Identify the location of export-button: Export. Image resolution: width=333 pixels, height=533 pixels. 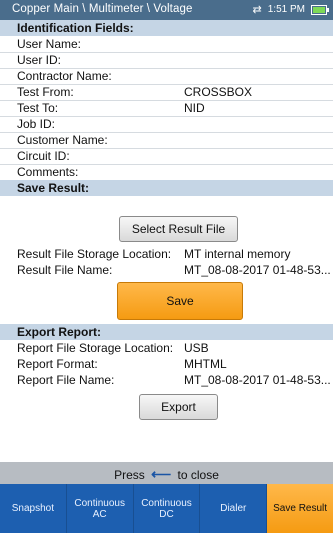
(178, 407).